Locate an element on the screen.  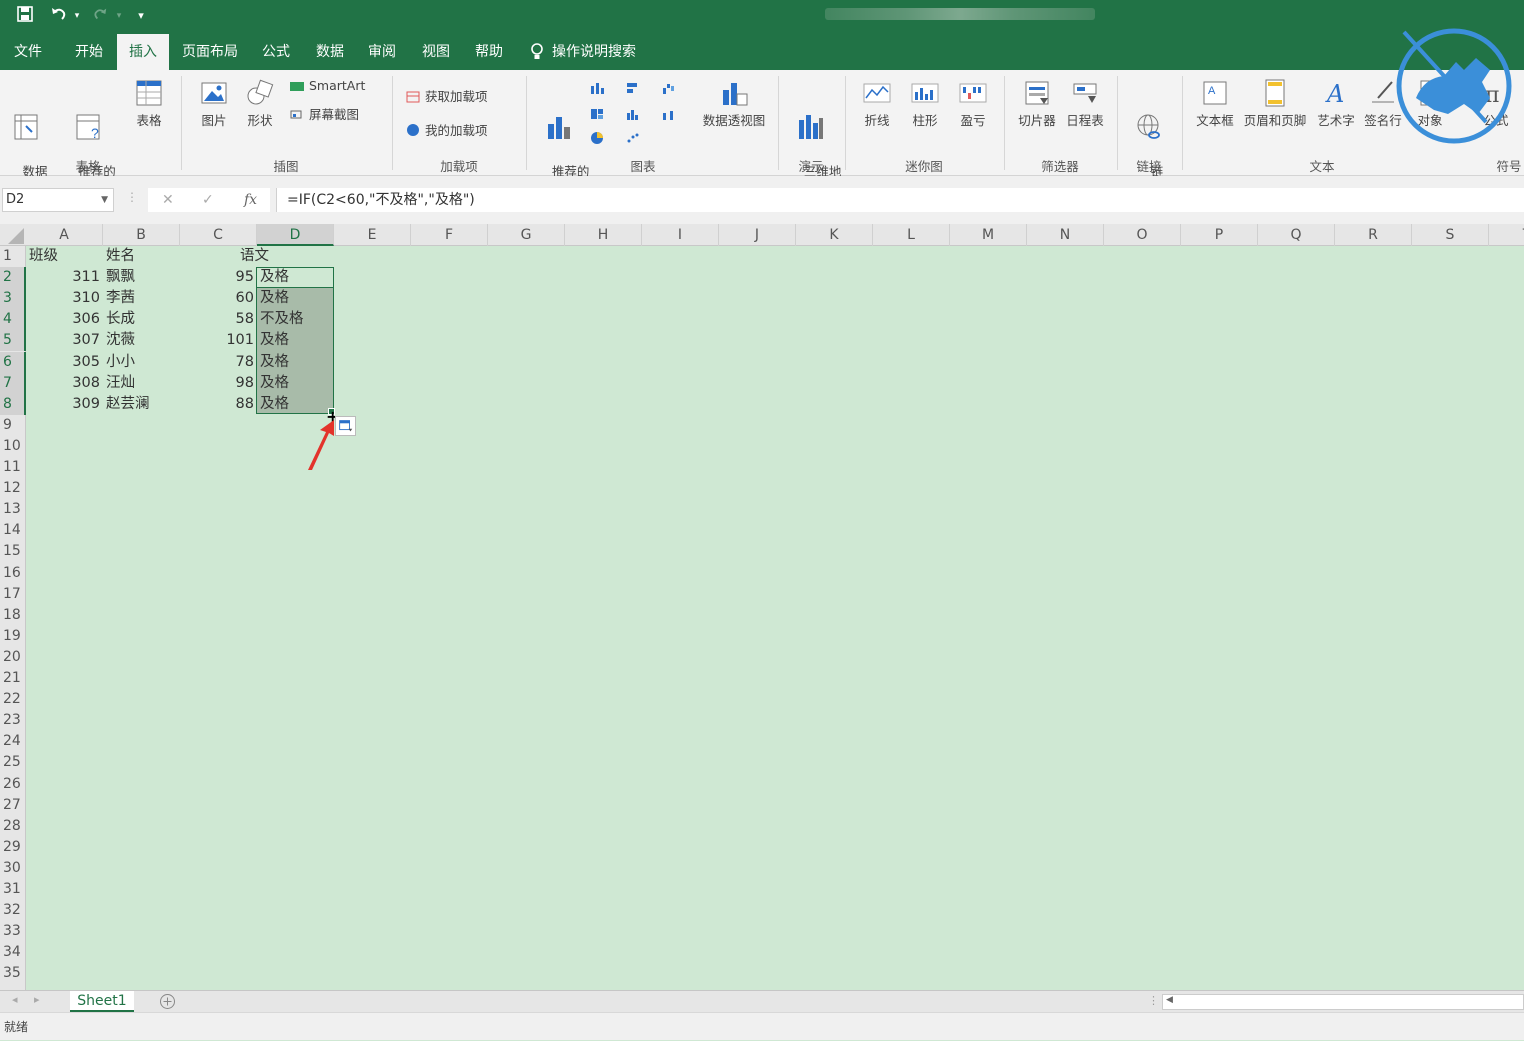
tab-file: 文件 is located at coordinates (28, 52).